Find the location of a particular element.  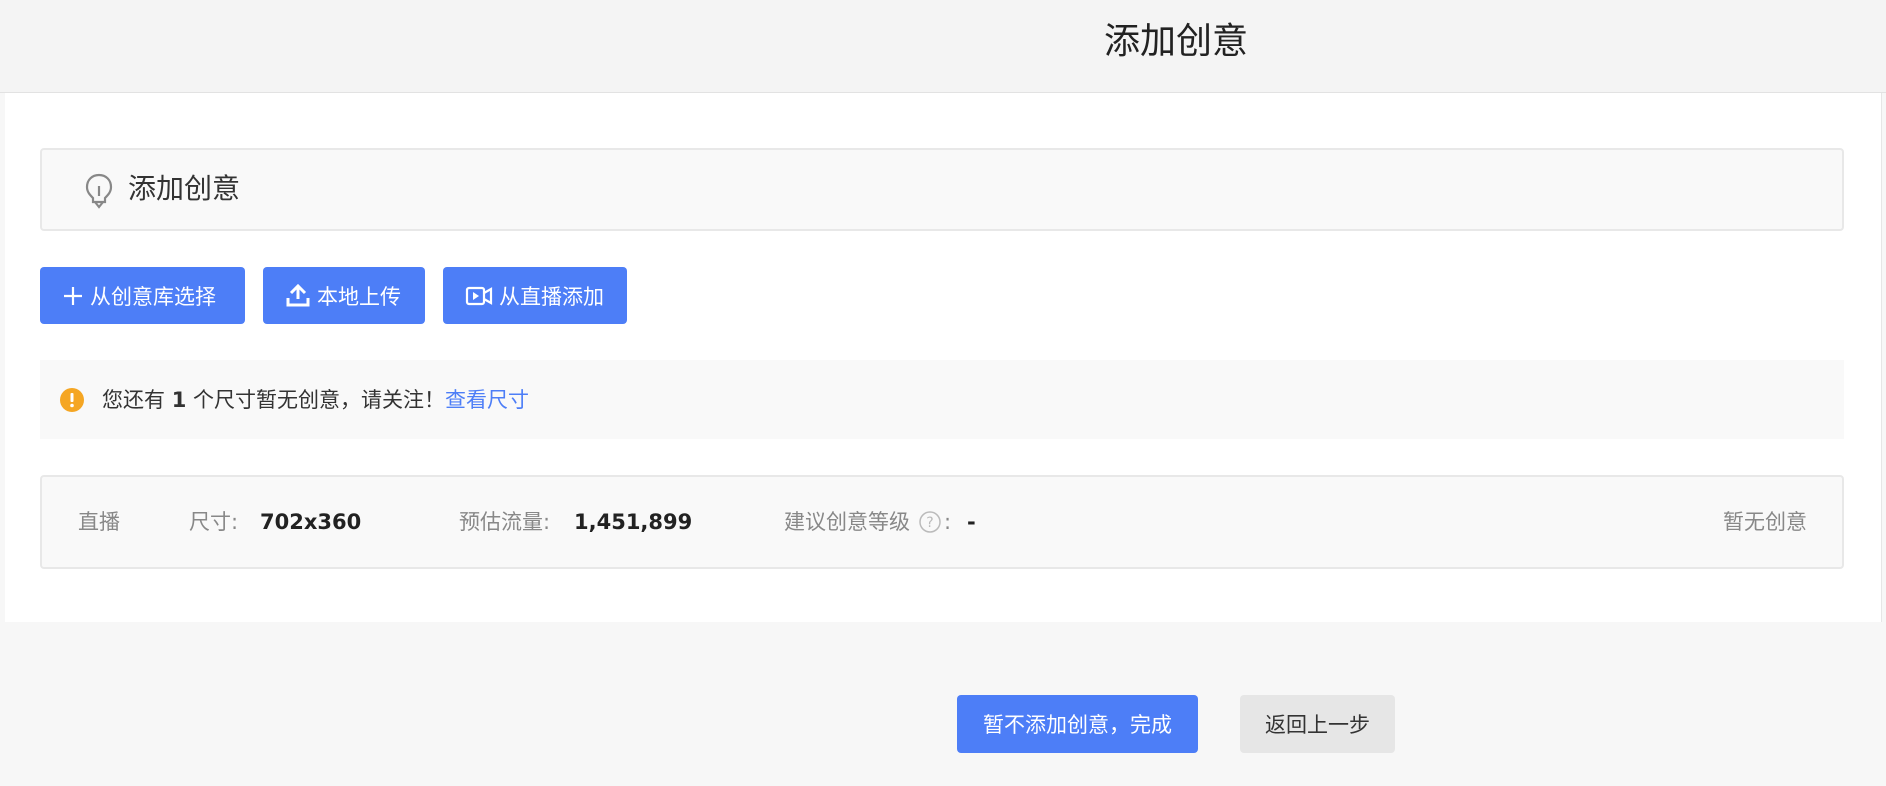

add-from-live-label: 从直播添加 is located at coordinates (551, 296).